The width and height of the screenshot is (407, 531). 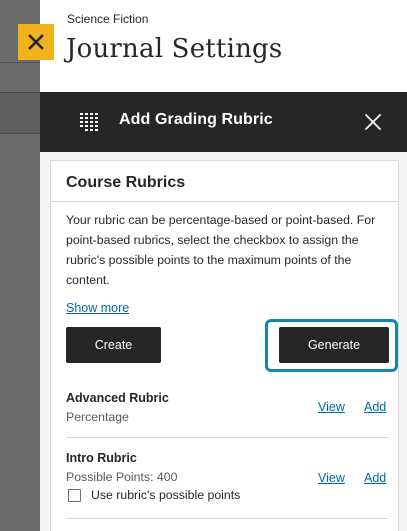 I want to click on close-journal-settings-button, so click(x=36, y=42).